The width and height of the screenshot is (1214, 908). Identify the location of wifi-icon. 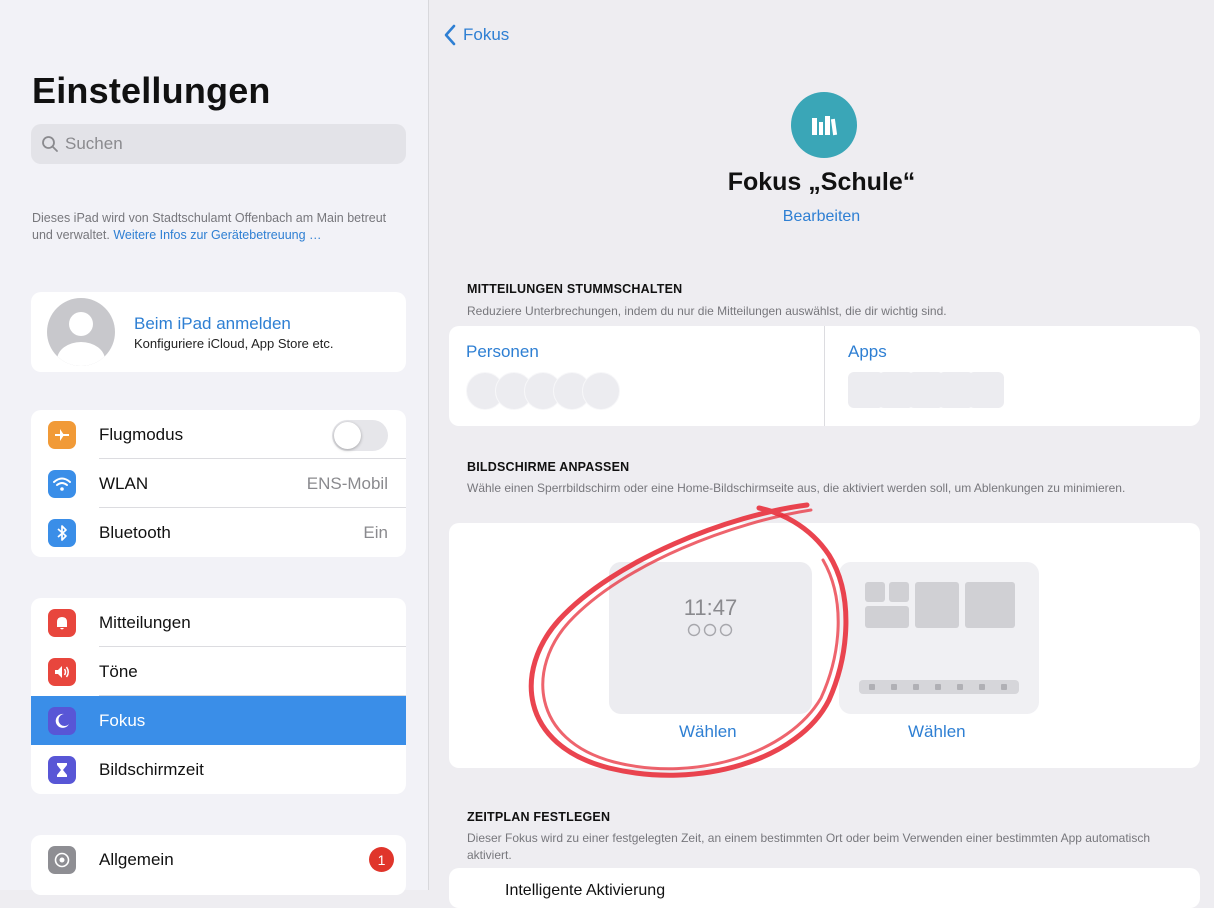
(62, 484).